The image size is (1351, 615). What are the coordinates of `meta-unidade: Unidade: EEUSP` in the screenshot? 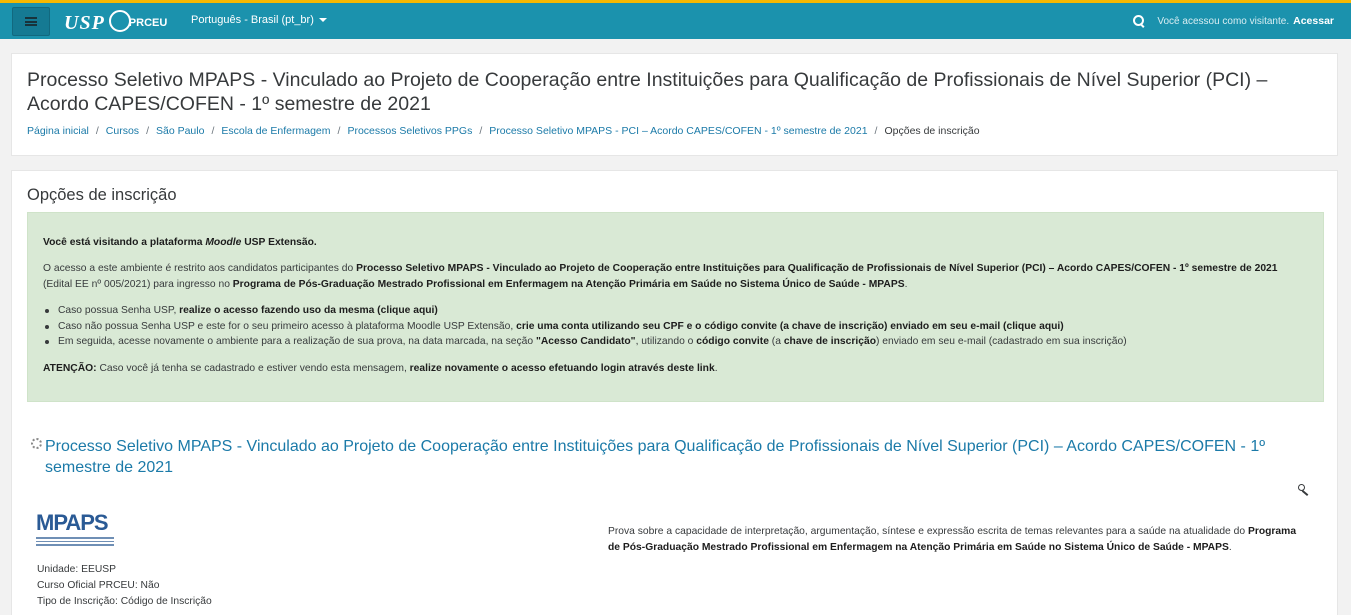 It's located at (76, 569).